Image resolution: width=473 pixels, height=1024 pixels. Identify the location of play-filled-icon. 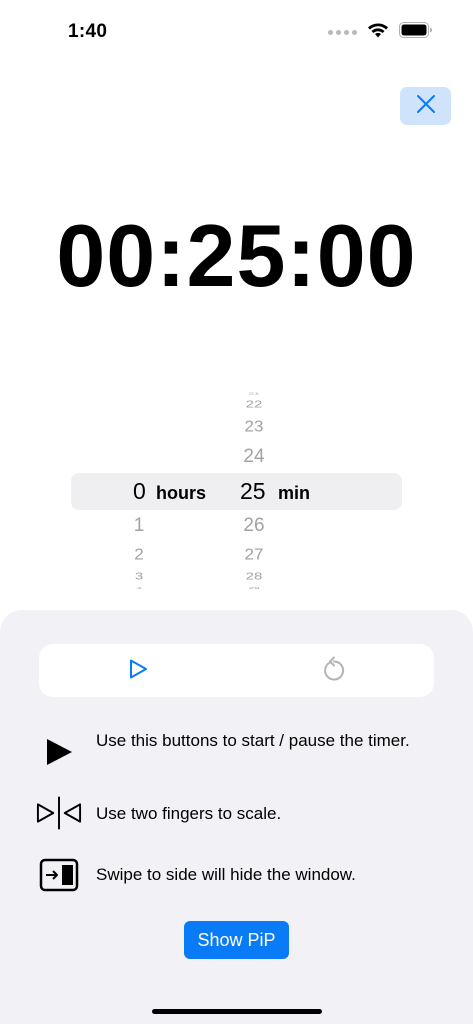
(59, 752).